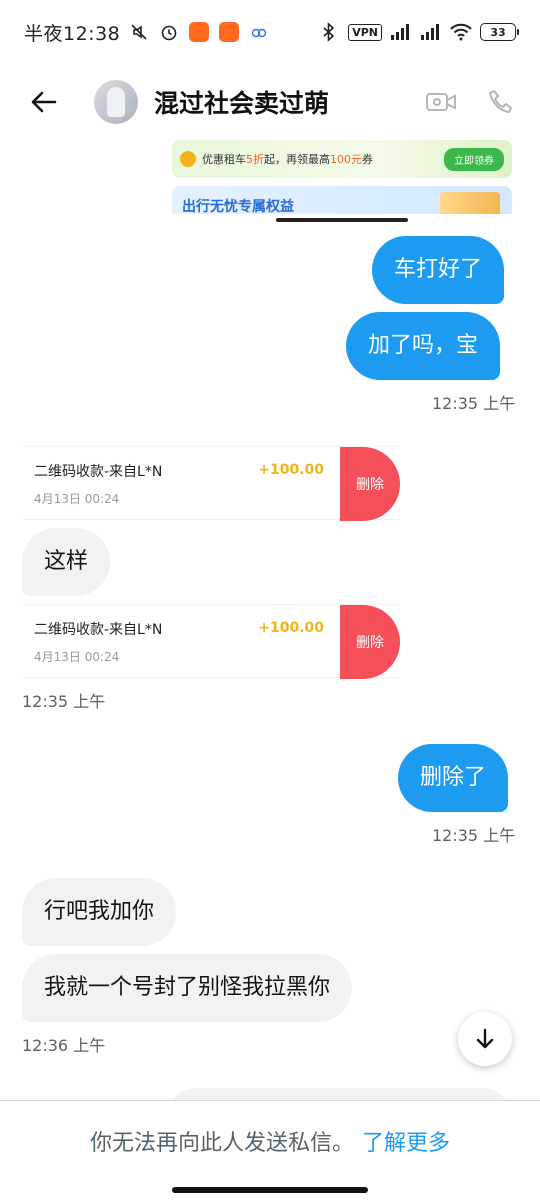  I want to click on video-call-button, so click(441, 102).